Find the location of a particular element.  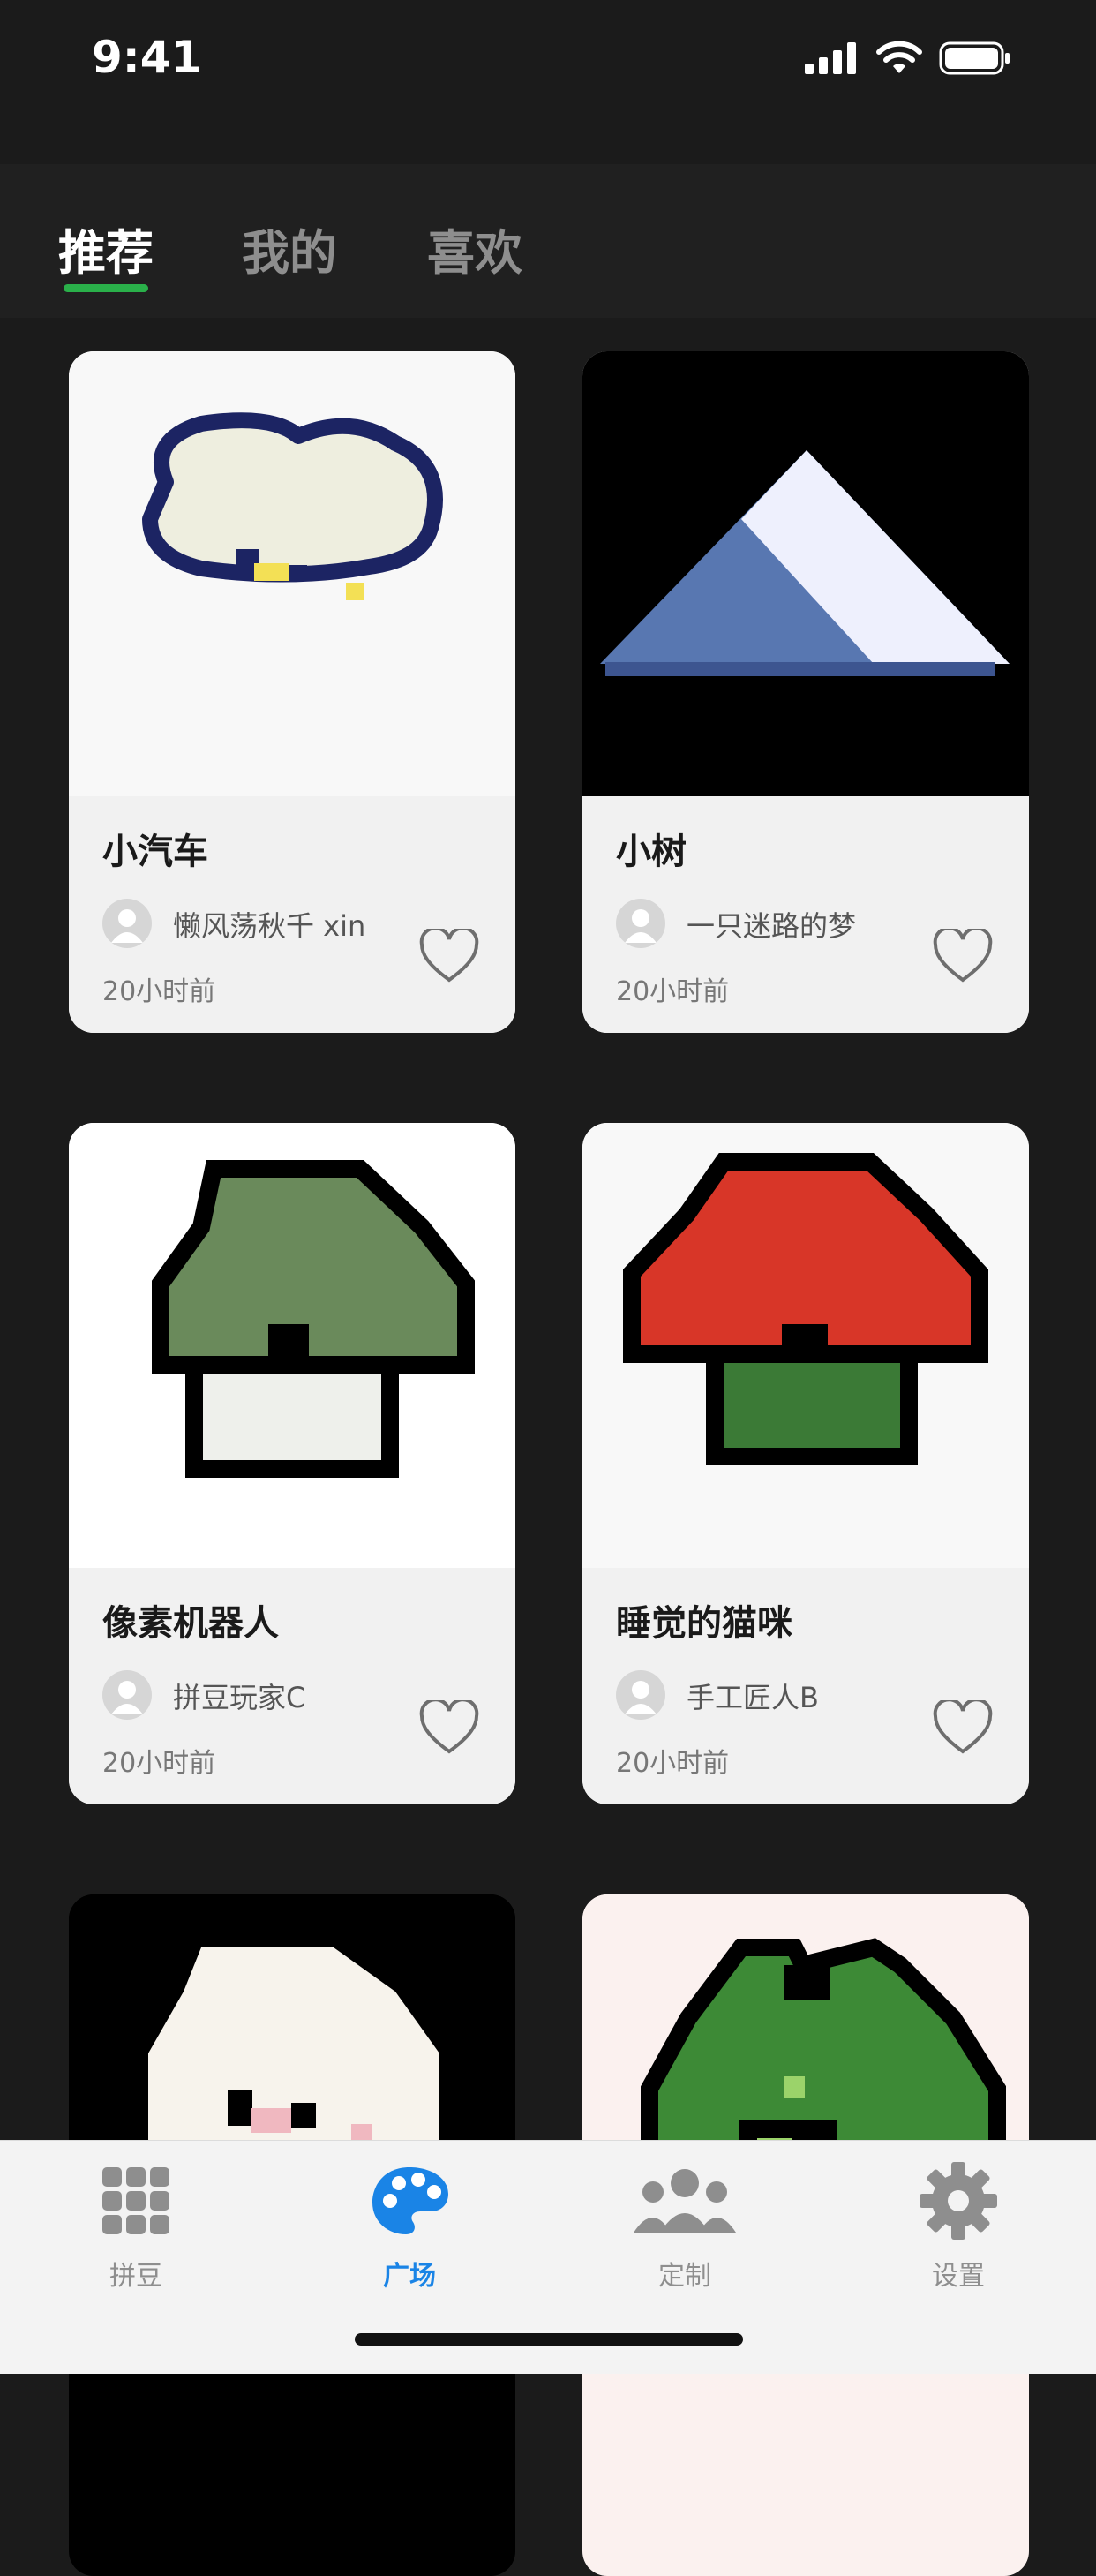

active-tab-indicator is located at coordinates (106, 288).